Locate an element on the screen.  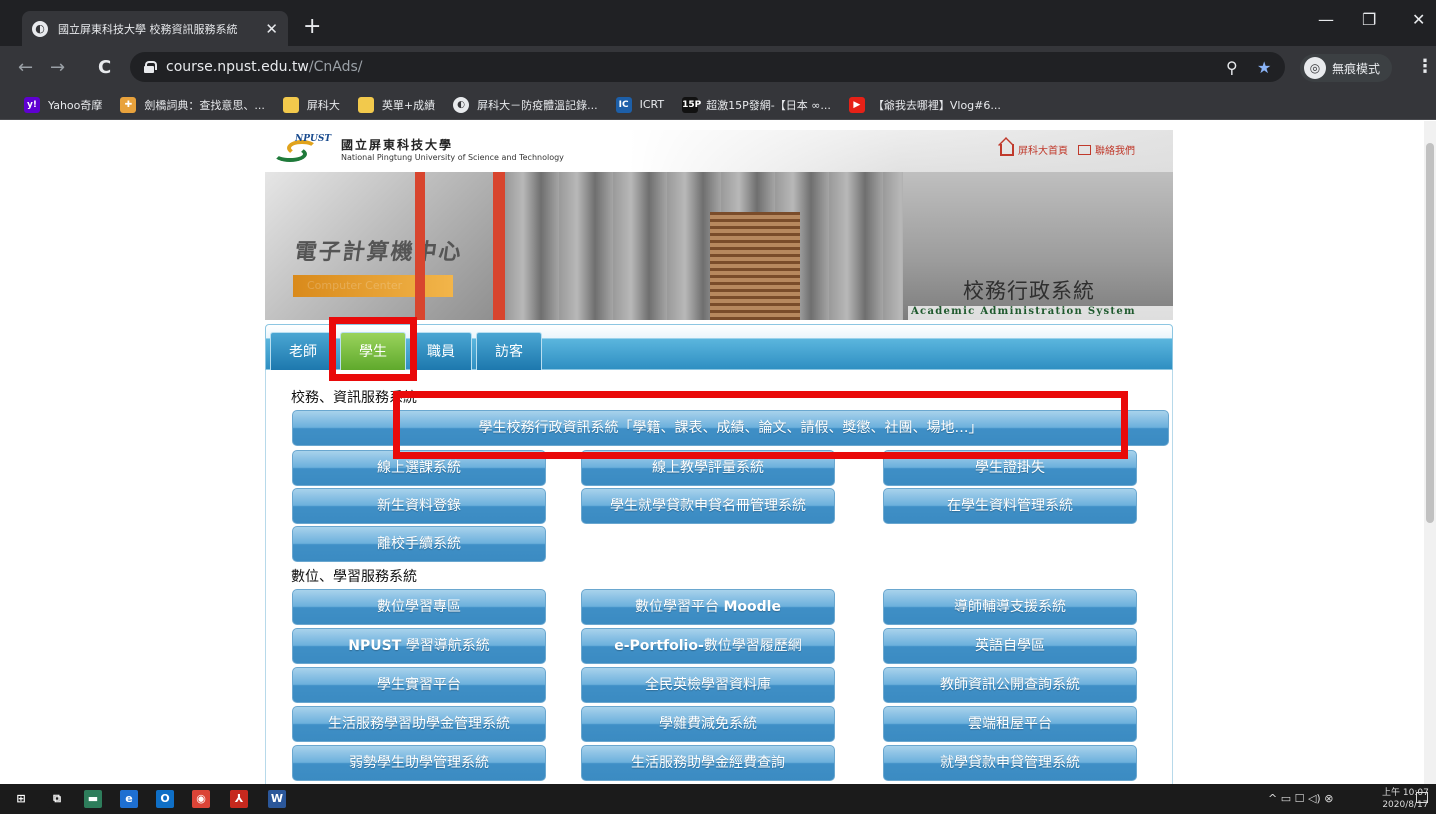
building-sign-en: Computer Center is located at coordinates (373, 286).